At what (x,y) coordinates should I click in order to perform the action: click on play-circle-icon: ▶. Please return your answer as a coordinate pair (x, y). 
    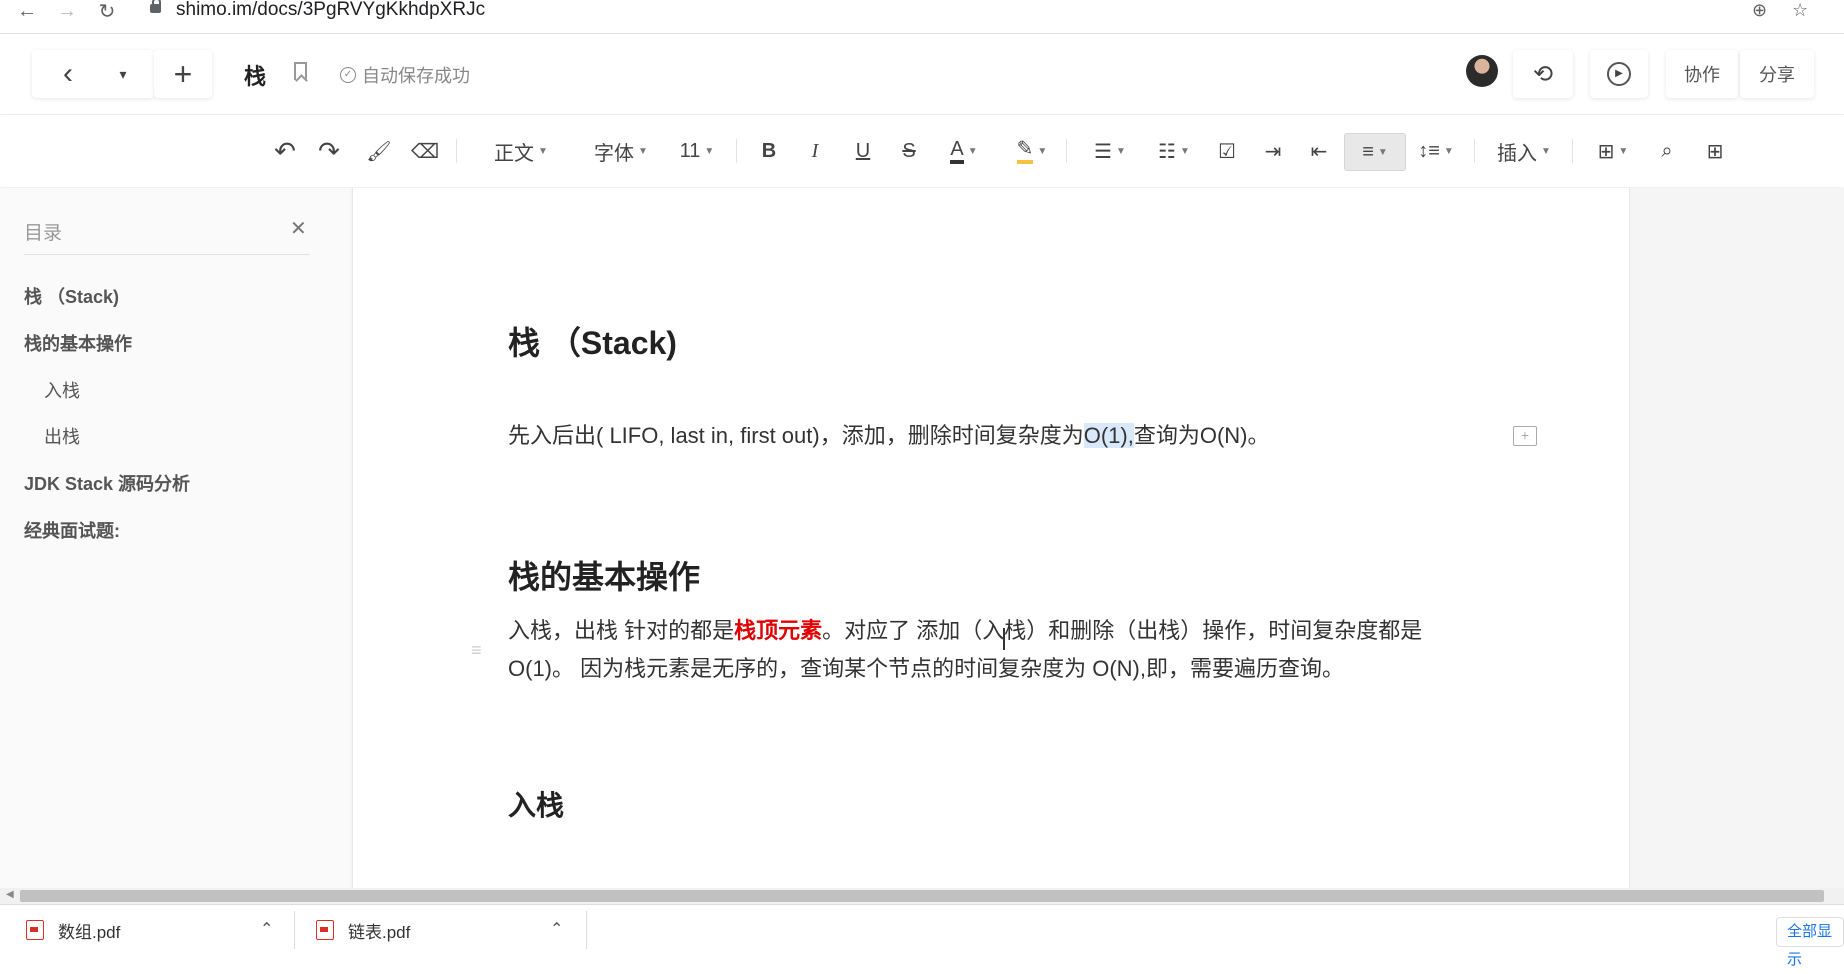
    Looking at the image, I should click on (1619, 74).